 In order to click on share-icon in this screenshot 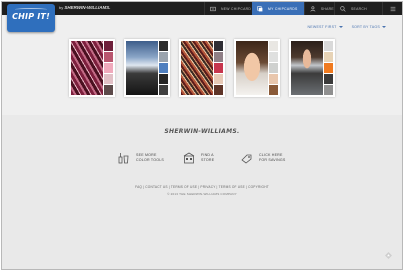, I will do `click(313, 8)`.